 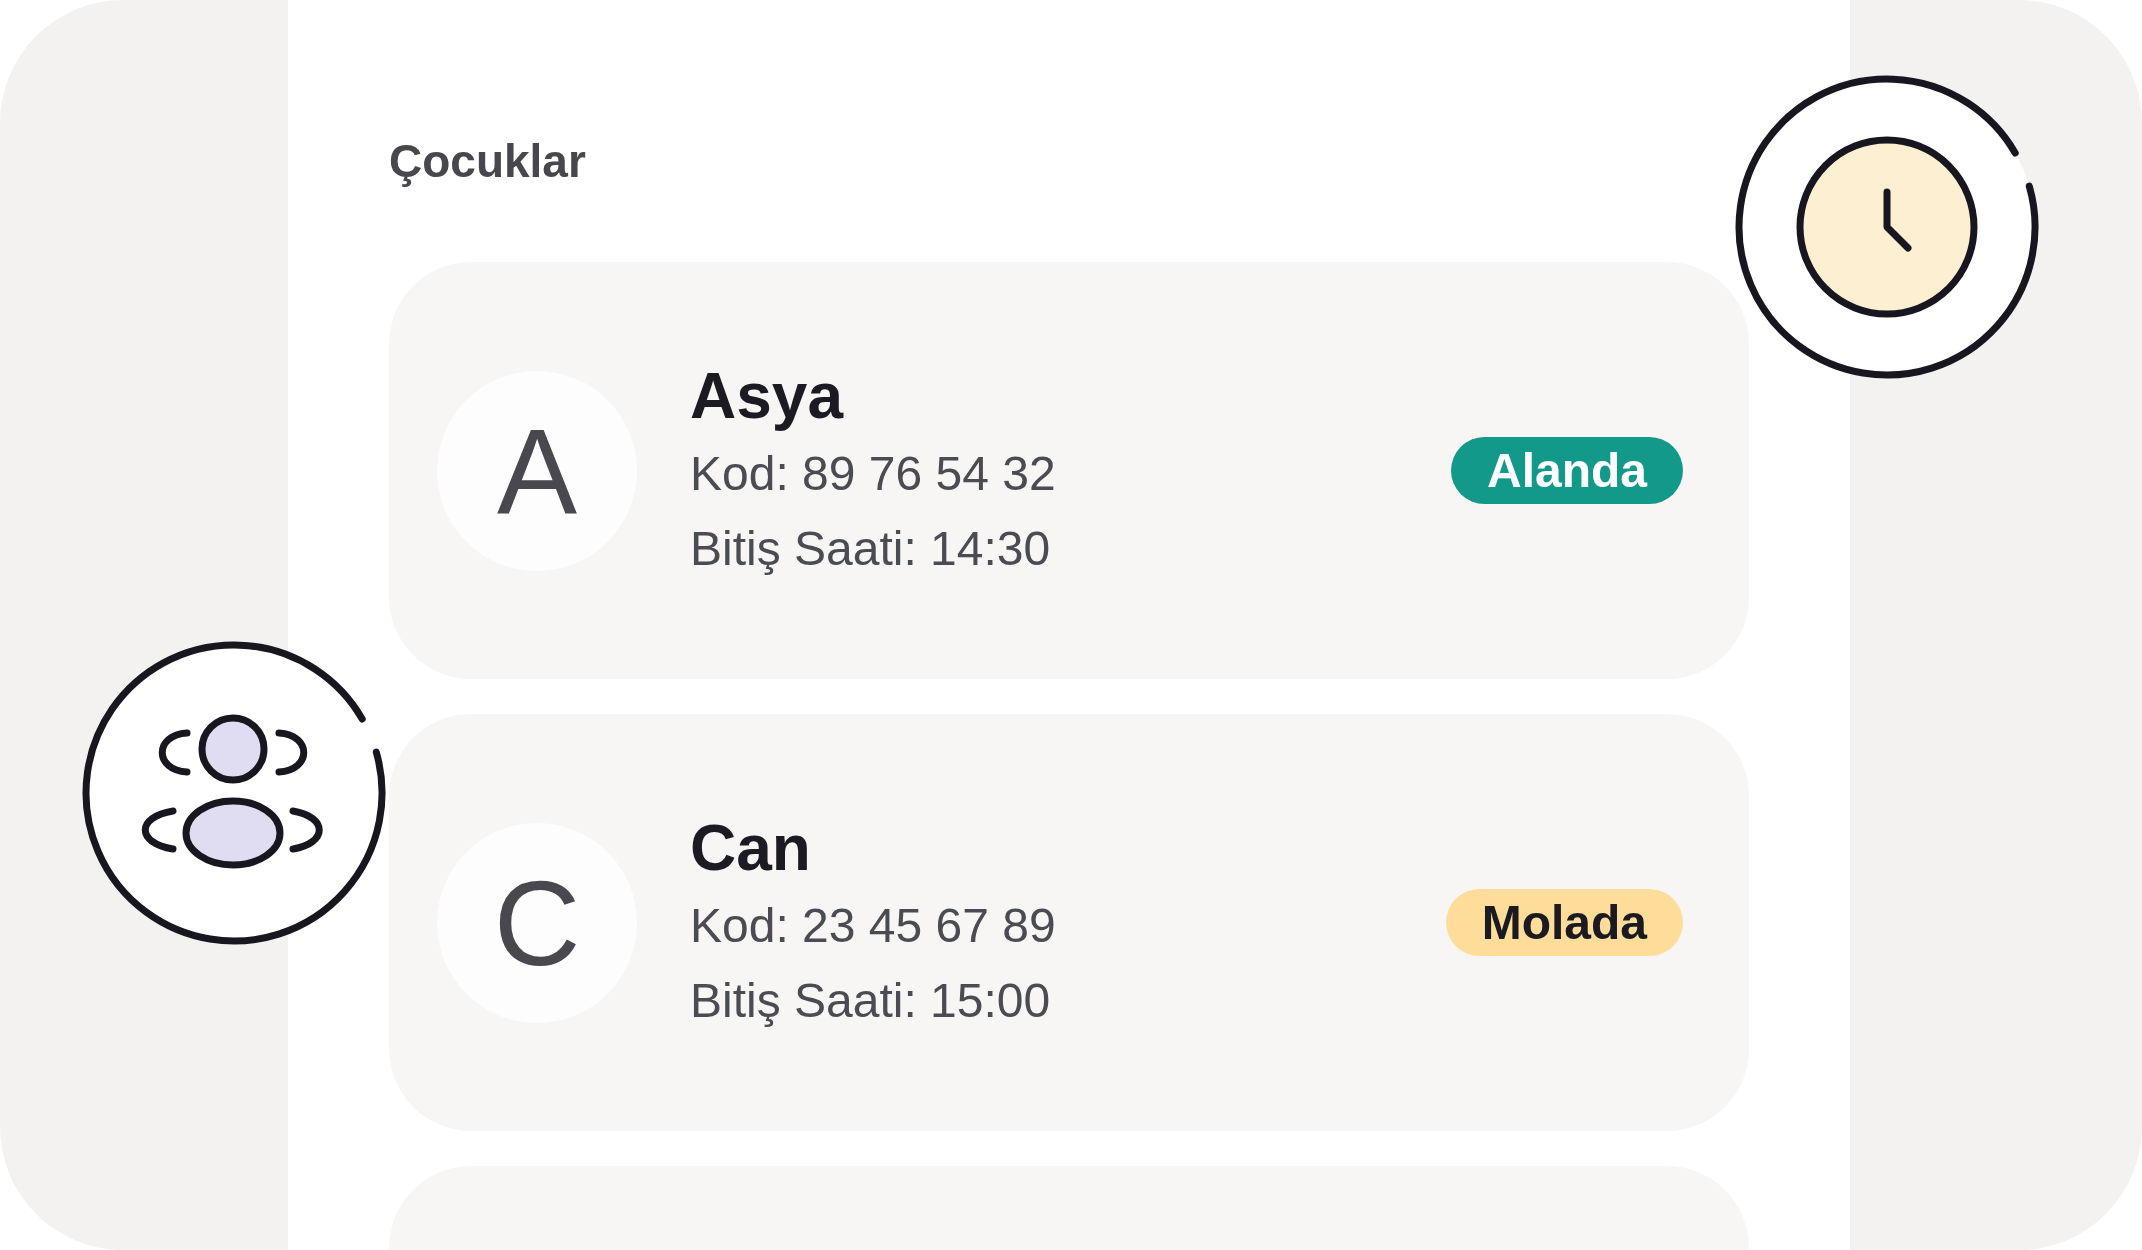 I want to click on status-badge: Molada, so click(x=1564, y=922).